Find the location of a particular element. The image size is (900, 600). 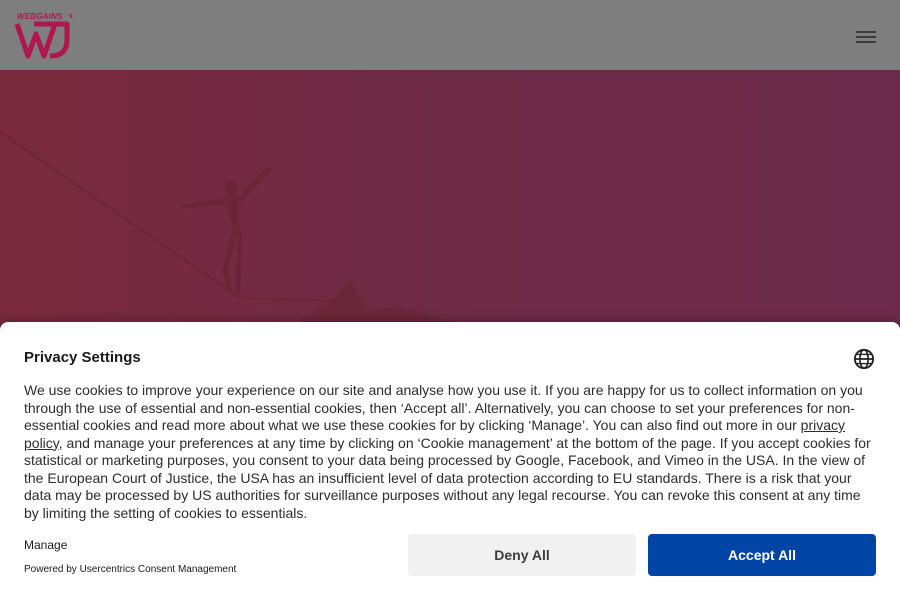

globe-icon is located at coordinates (864, 359).